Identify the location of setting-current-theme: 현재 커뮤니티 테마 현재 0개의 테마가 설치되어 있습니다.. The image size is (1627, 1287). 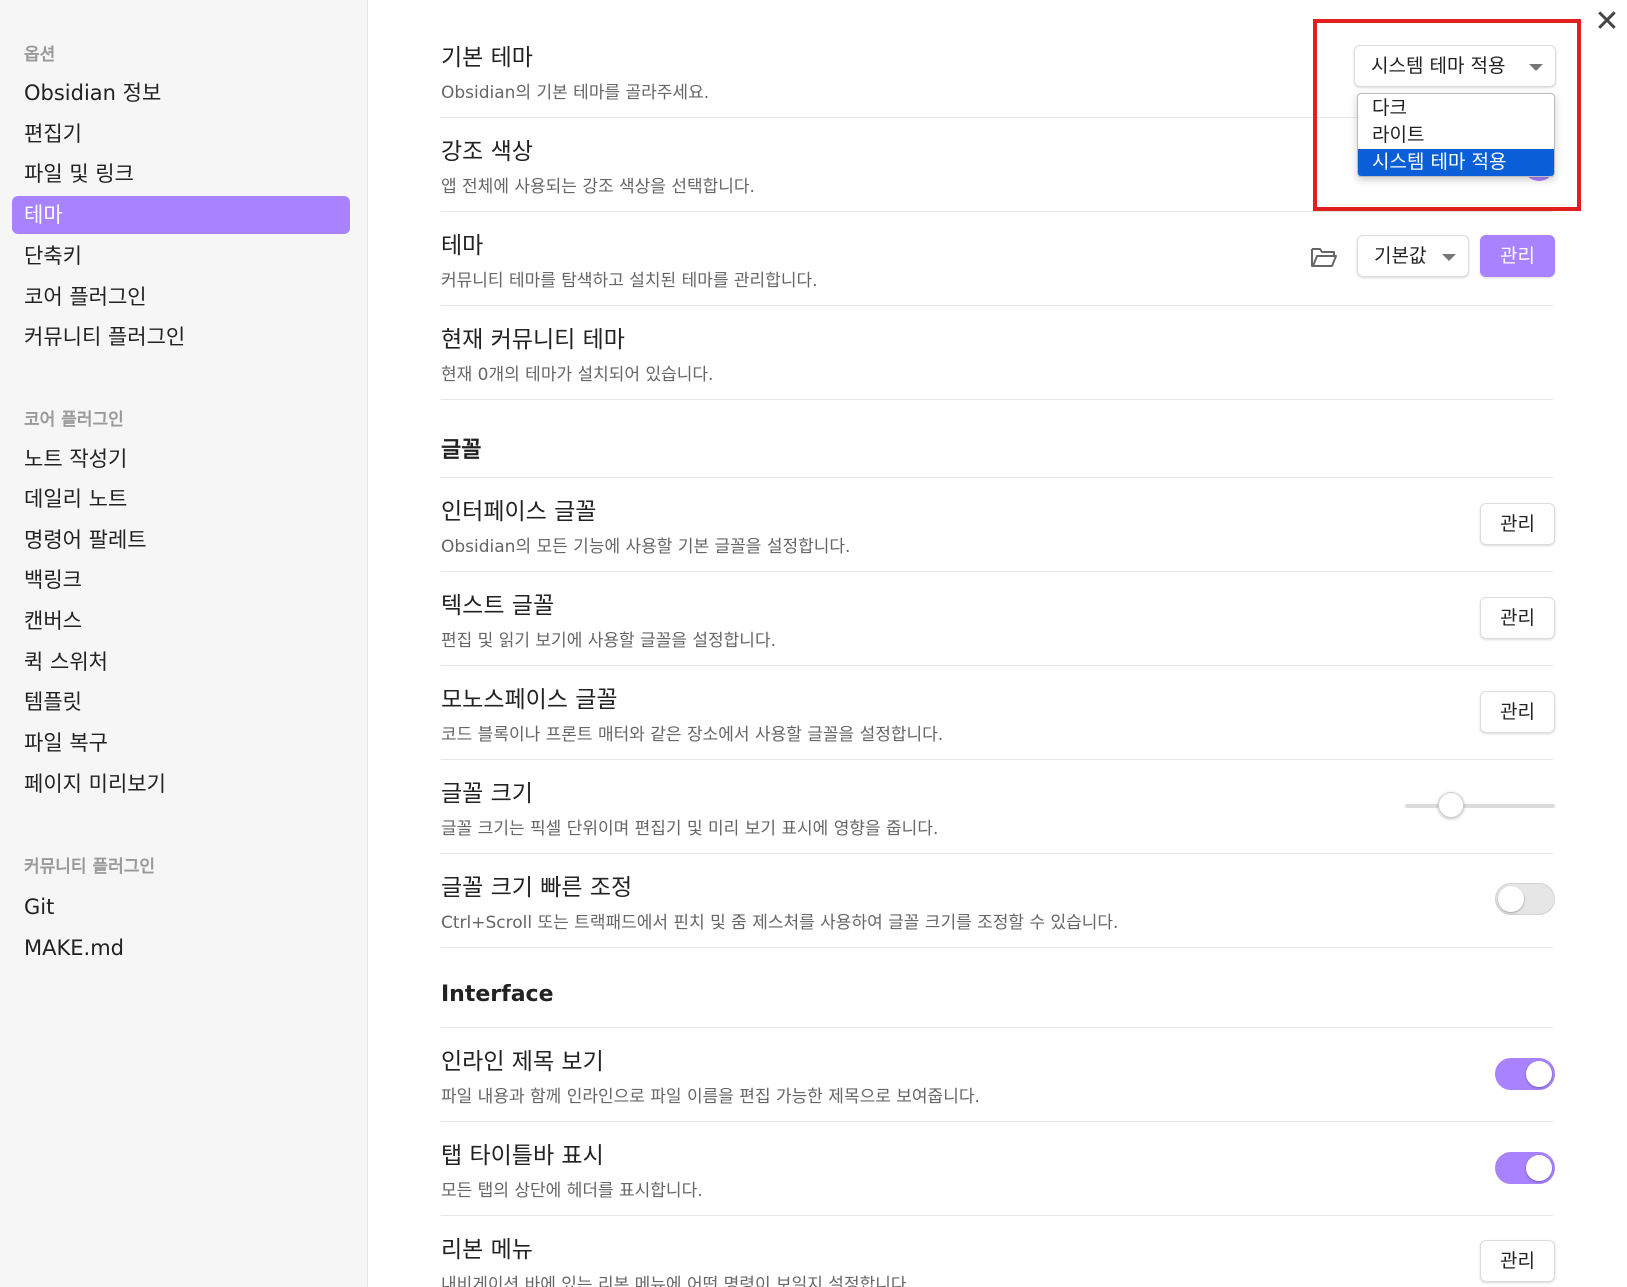
(997, 353).